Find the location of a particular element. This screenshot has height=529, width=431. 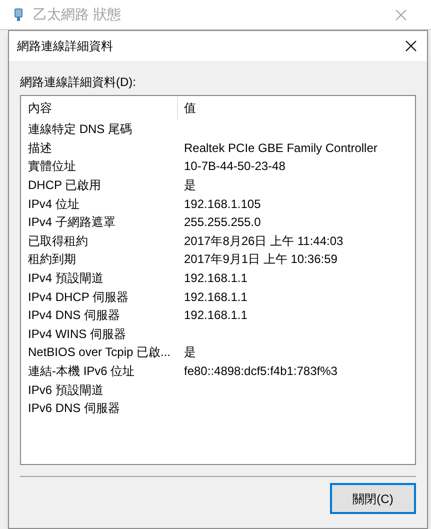

value-cell-text: Realtek PCIe GBE Family Controller is located at coordinates (280, 148).